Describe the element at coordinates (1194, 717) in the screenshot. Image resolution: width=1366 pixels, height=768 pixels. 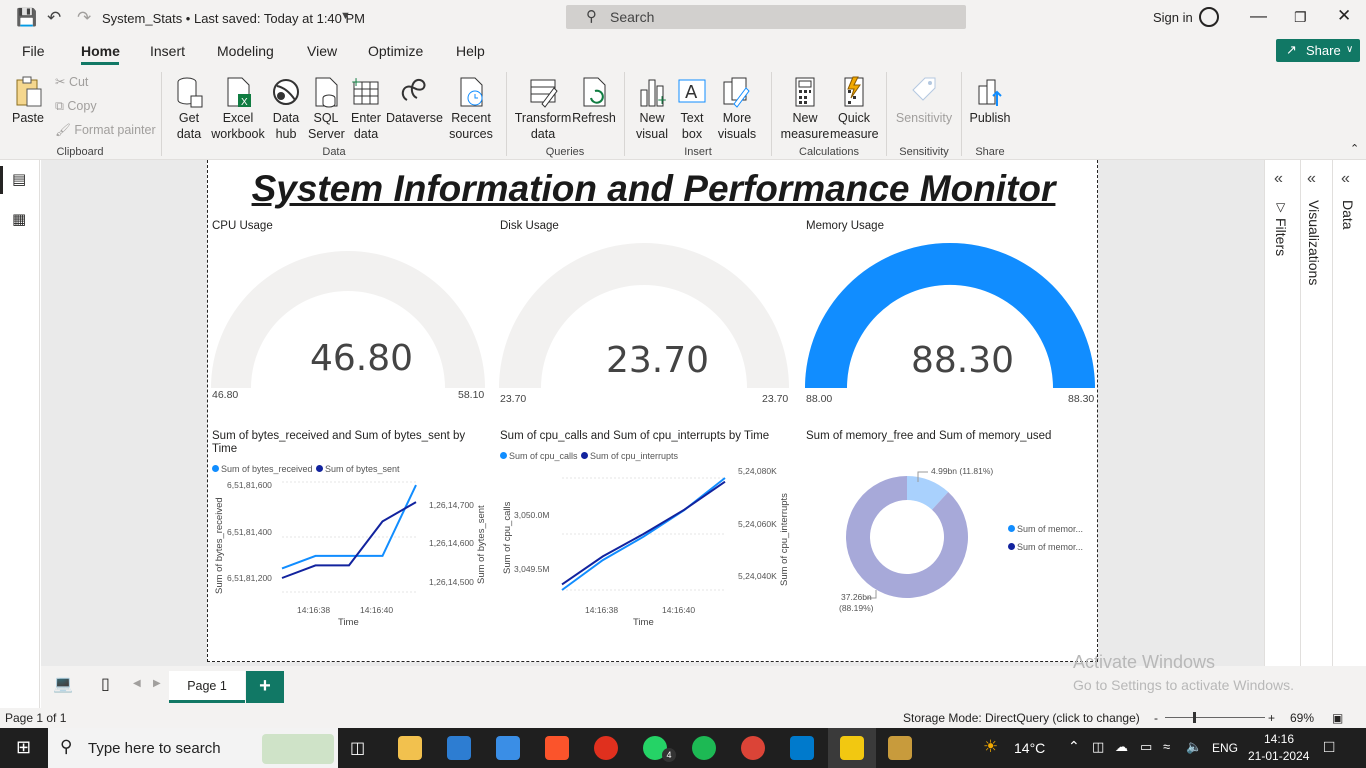
I see `zoom-slider-thumb` at that location.